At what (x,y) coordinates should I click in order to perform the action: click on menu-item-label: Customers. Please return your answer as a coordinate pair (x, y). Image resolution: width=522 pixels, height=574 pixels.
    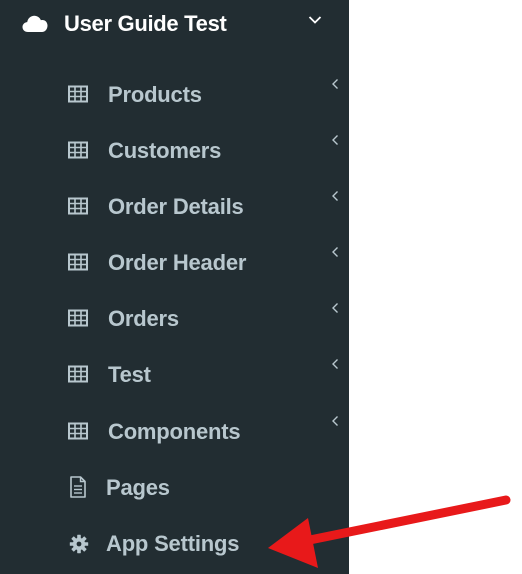
    Looking at the image, I should click on (165, 150).